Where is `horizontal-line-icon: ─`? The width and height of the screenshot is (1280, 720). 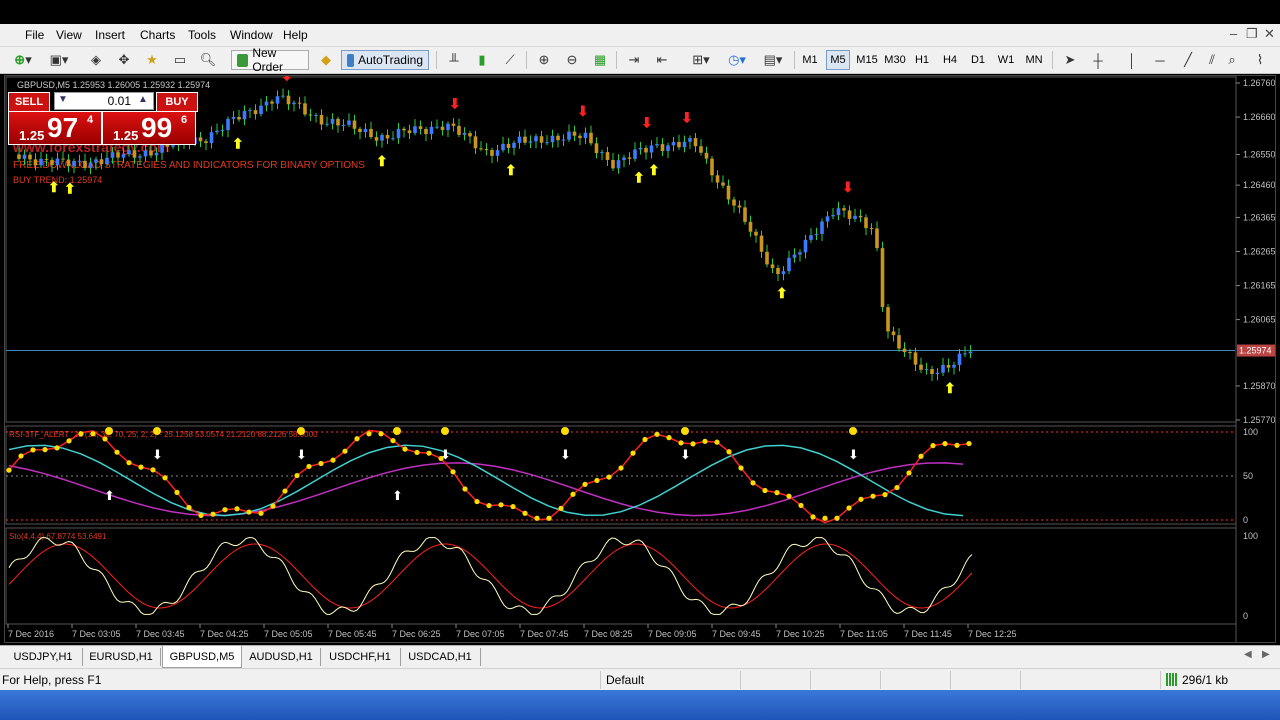
horizontal-line-icon: ─ is located at coordinates (1160, 60).